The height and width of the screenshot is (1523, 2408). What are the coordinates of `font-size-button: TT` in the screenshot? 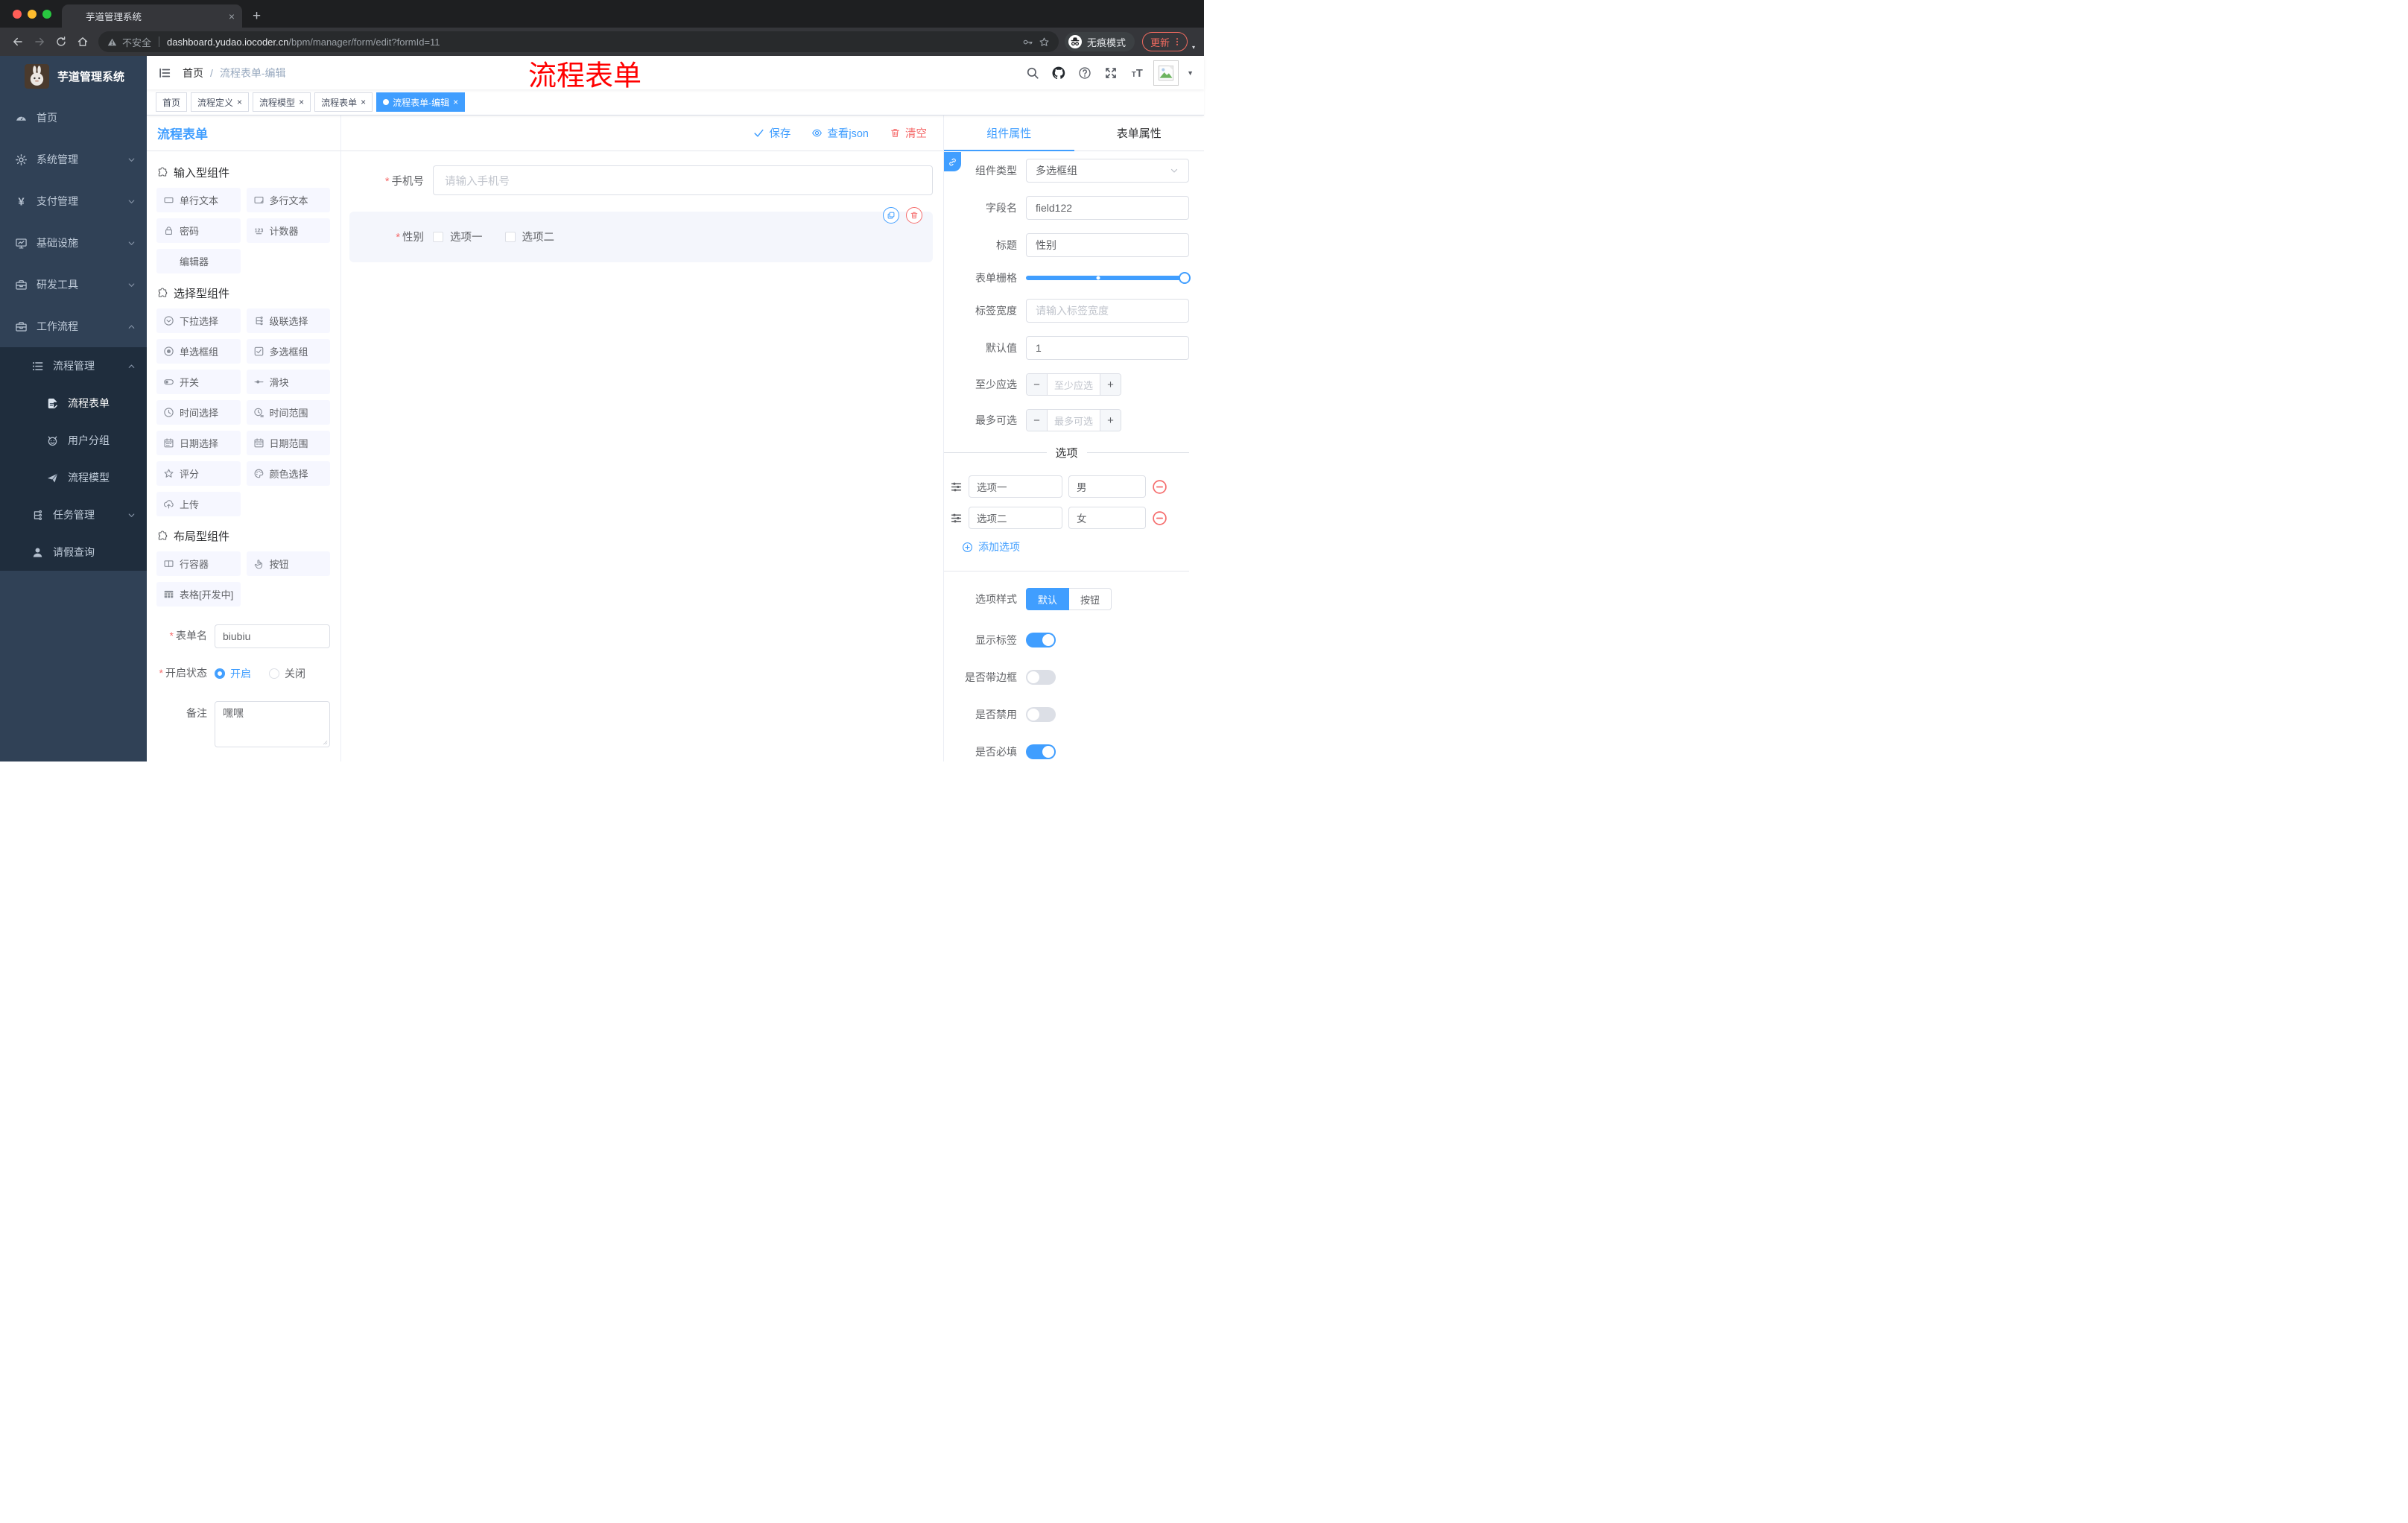 It's located at (1137, 73).